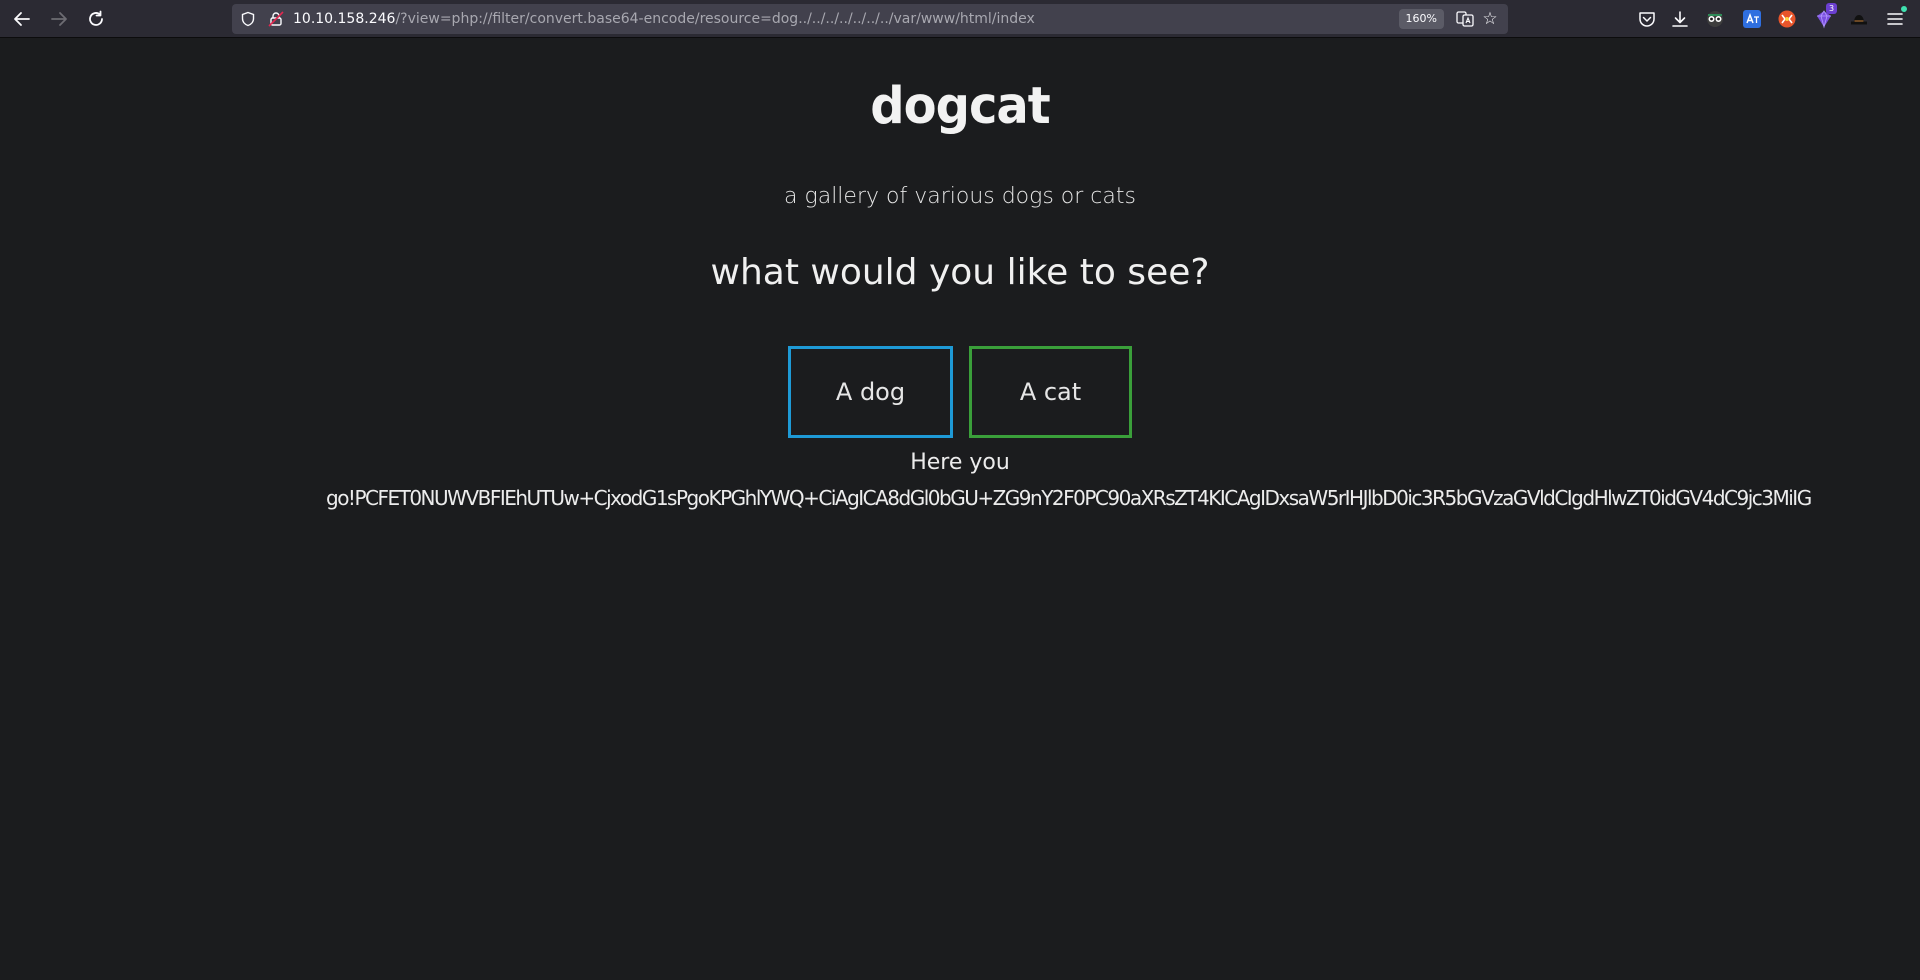 The image size is (1920, 980). What do you see at coordinates (1859, 19) in the screenshot?
I see `hat-extension-icon` at bounding box center [1859, 19].